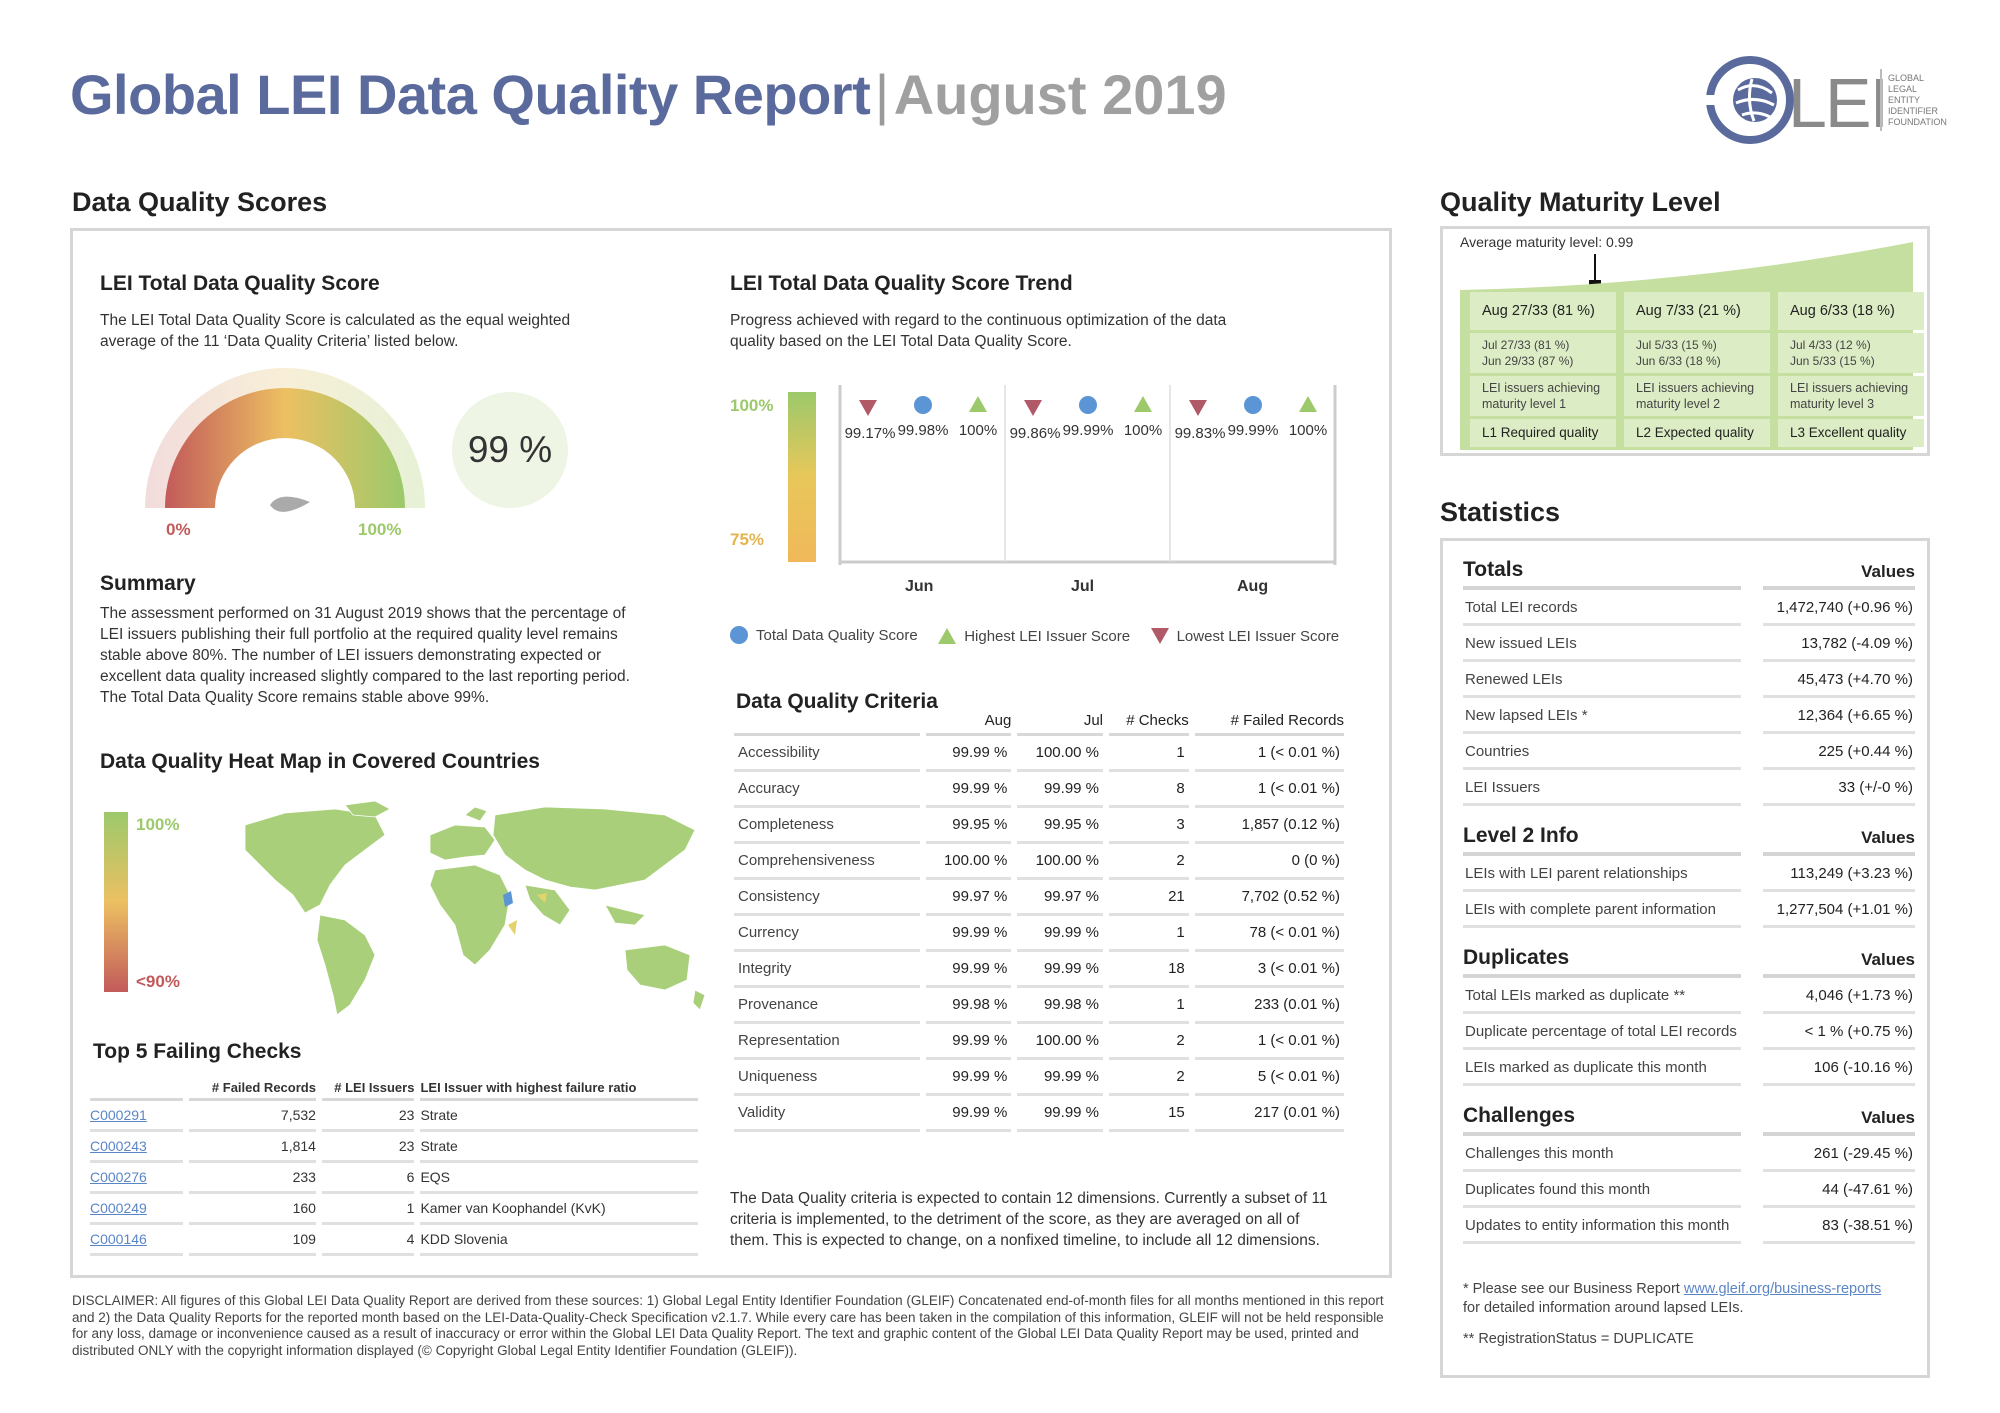 This screenshot has width=2000, height=1413. I want to click on check-link: C000146, so click(118, 1239).